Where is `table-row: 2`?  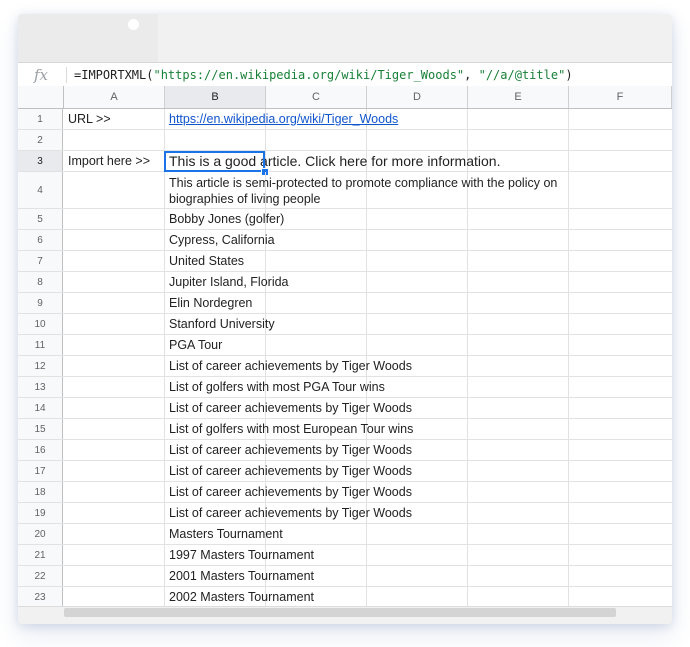 table-row: 2 is located at coordinates (345, 140).